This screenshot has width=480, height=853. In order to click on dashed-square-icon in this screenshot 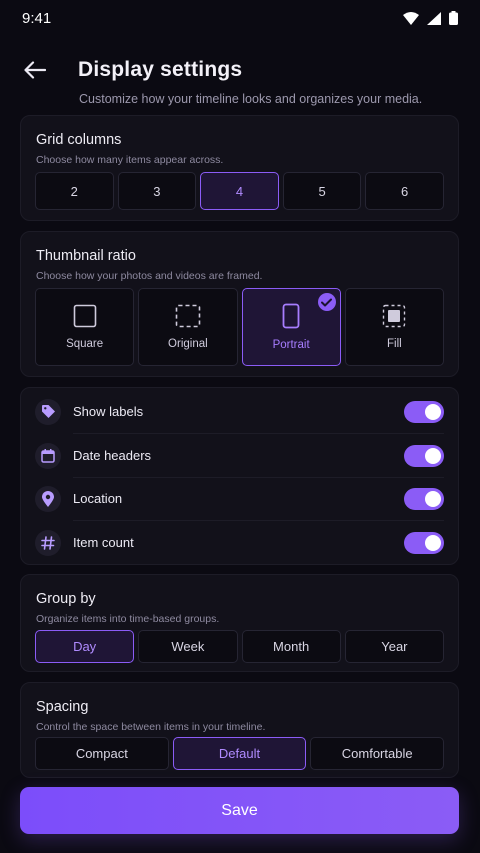, I will do `click(188, 316)`.